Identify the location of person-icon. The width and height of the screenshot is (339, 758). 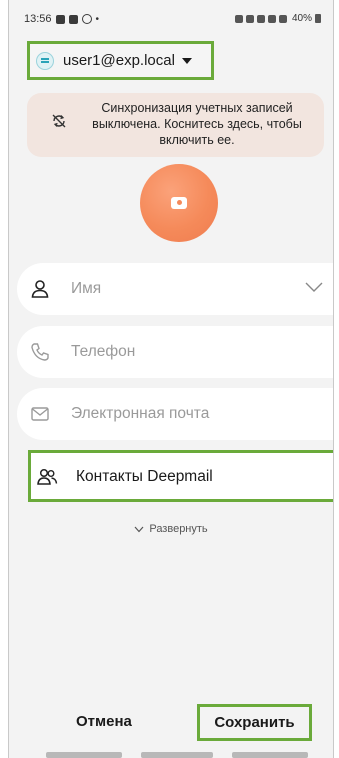
(40, 289).